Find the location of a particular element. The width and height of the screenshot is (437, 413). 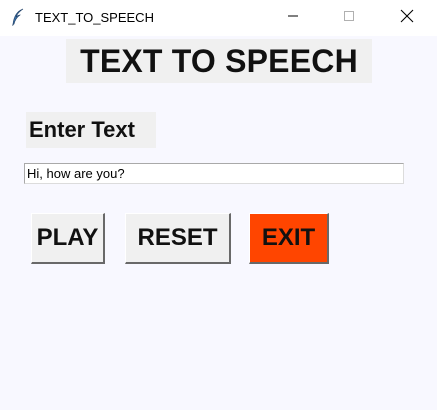

page-title: TEXT TO SPEECH is located at coordinates (219, 60).